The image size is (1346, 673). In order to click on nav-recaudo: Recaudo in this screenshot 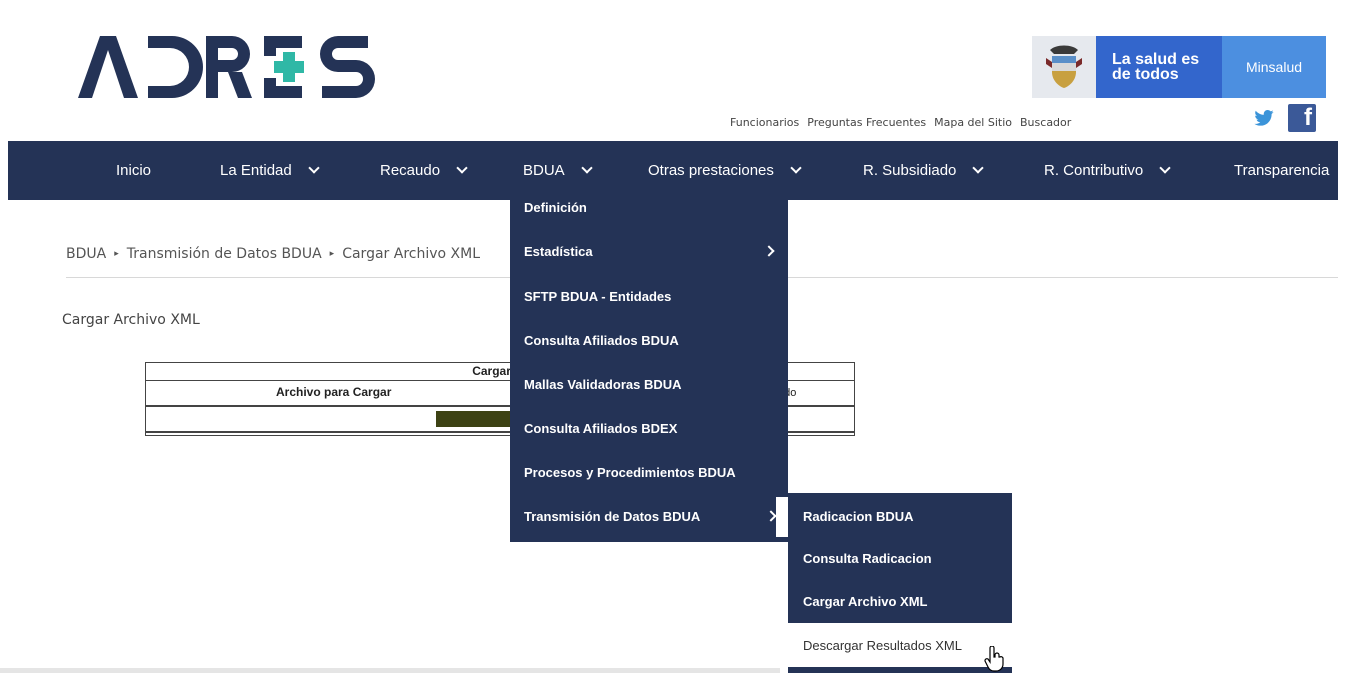, I will do `click(424, 170)`.